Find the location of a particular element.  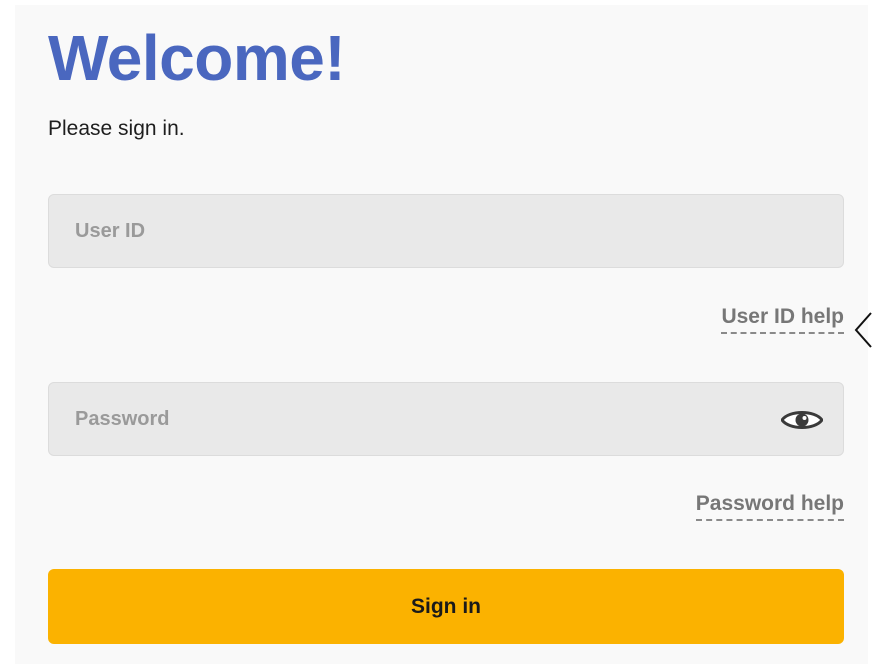

password-input is located at coordinates (446, 419).